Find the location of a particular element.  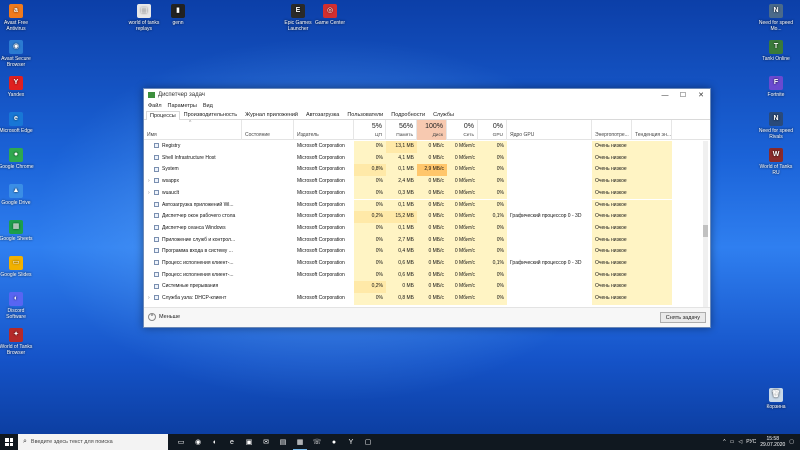

tab-item: Производительность is located at coordinates (210, 114).